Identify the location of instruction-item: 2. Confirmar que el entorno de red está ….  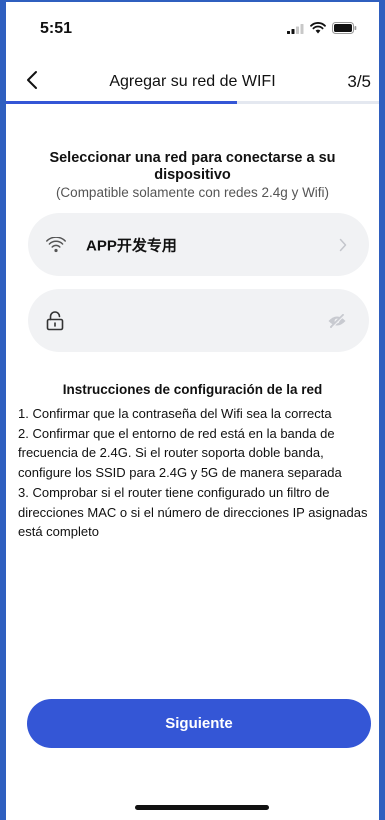
(180, 453).